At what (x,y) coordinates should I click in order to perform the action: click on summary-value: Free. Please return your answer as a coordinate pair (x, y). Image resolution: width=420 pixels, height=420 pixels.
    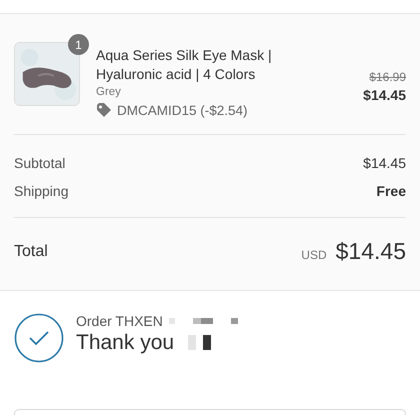
    Looking at the image, I should click on (391, 191).